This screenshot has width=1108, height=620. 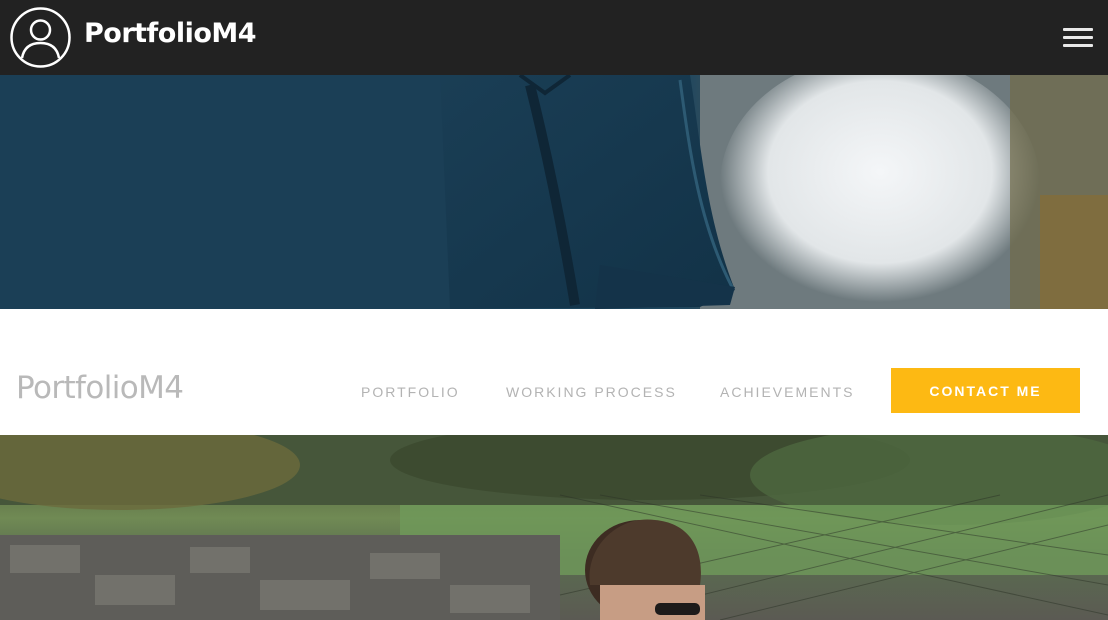 I want to click on user-avatar-icon, so click(x=40, y=37).